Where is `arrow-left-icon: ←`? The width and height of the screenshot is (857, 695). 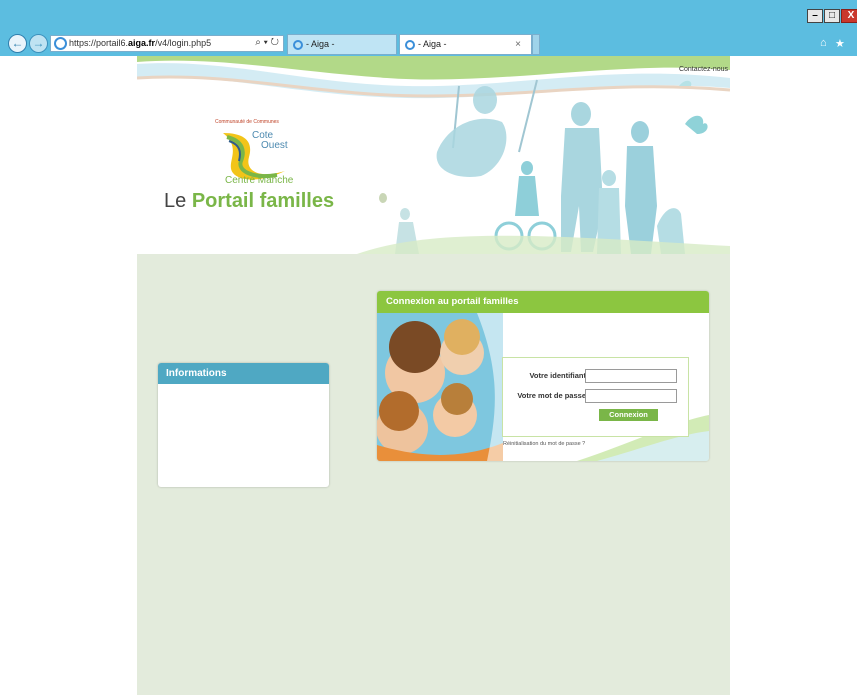 arrow-left-icon: ← is located at coordinates (17, 43).